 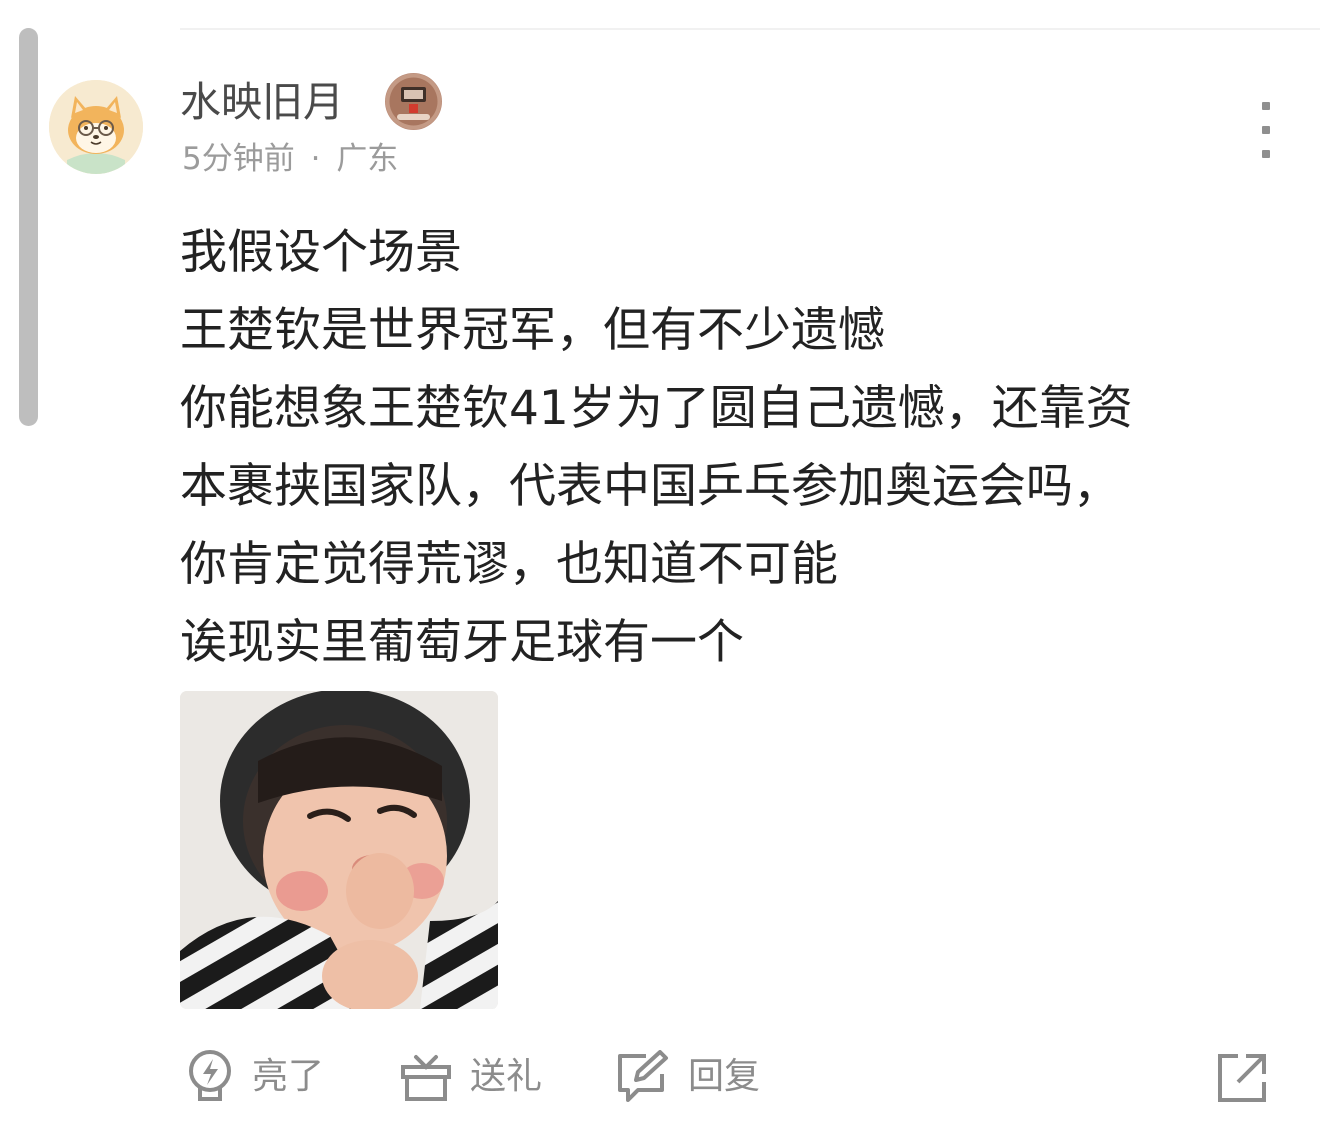 I want to click on gift-button: 送礼, so click(x=471, y=1077).